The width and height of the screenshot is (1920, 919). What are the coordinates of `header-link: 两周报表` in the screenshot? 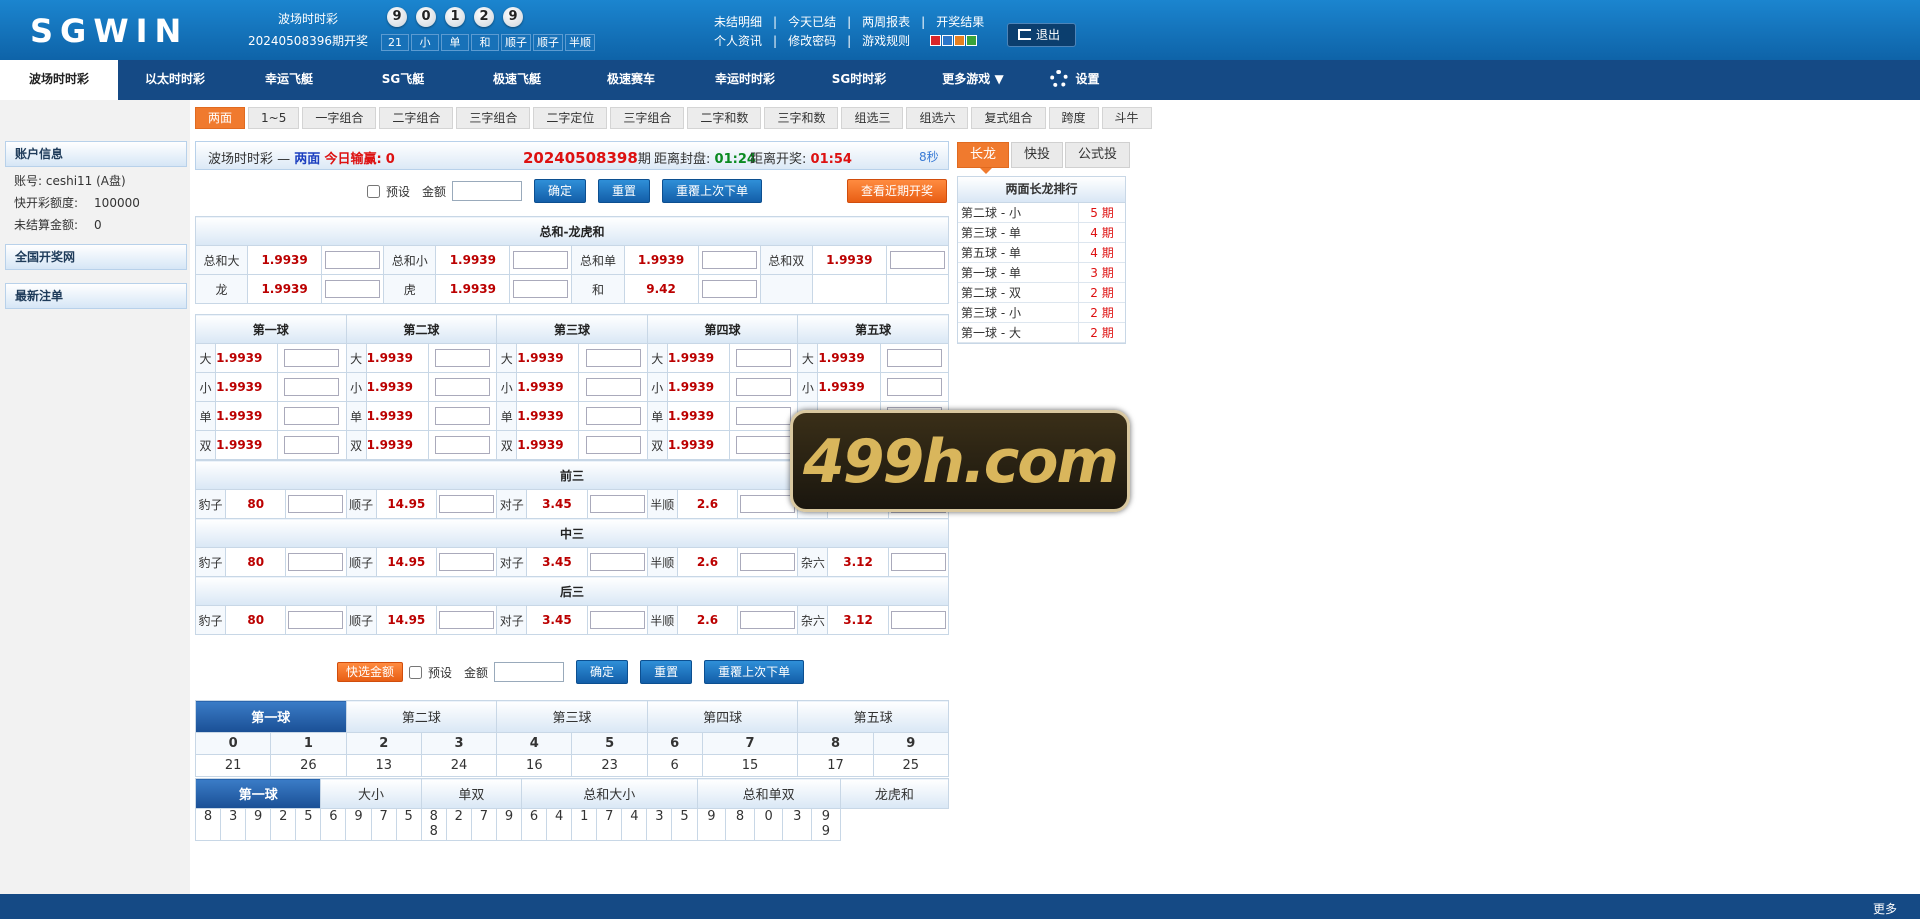 It's located at (886, 21).